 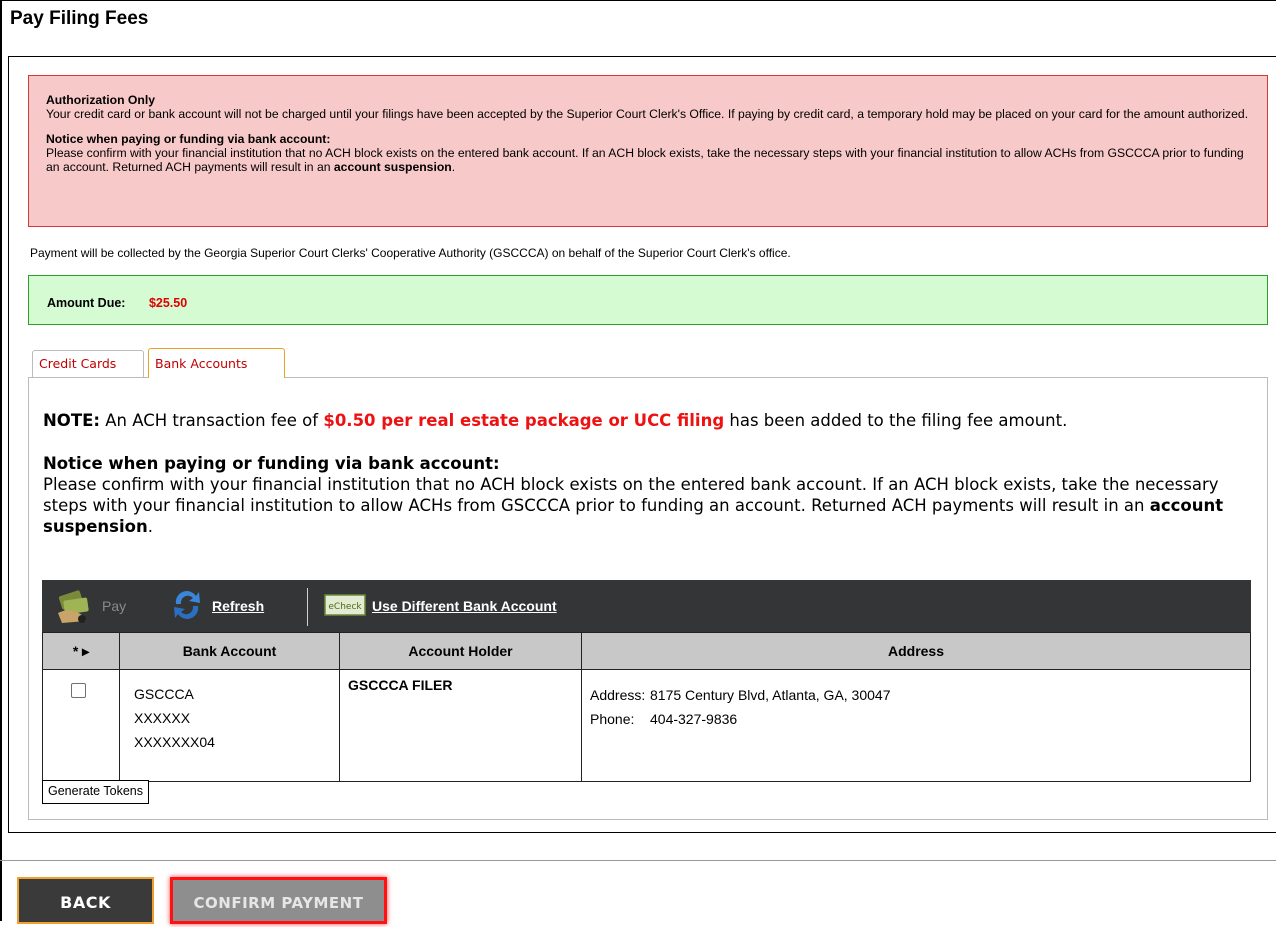 I want to click on account-holder-cell: GSCCCA FILER, so click(x=460, y=725).